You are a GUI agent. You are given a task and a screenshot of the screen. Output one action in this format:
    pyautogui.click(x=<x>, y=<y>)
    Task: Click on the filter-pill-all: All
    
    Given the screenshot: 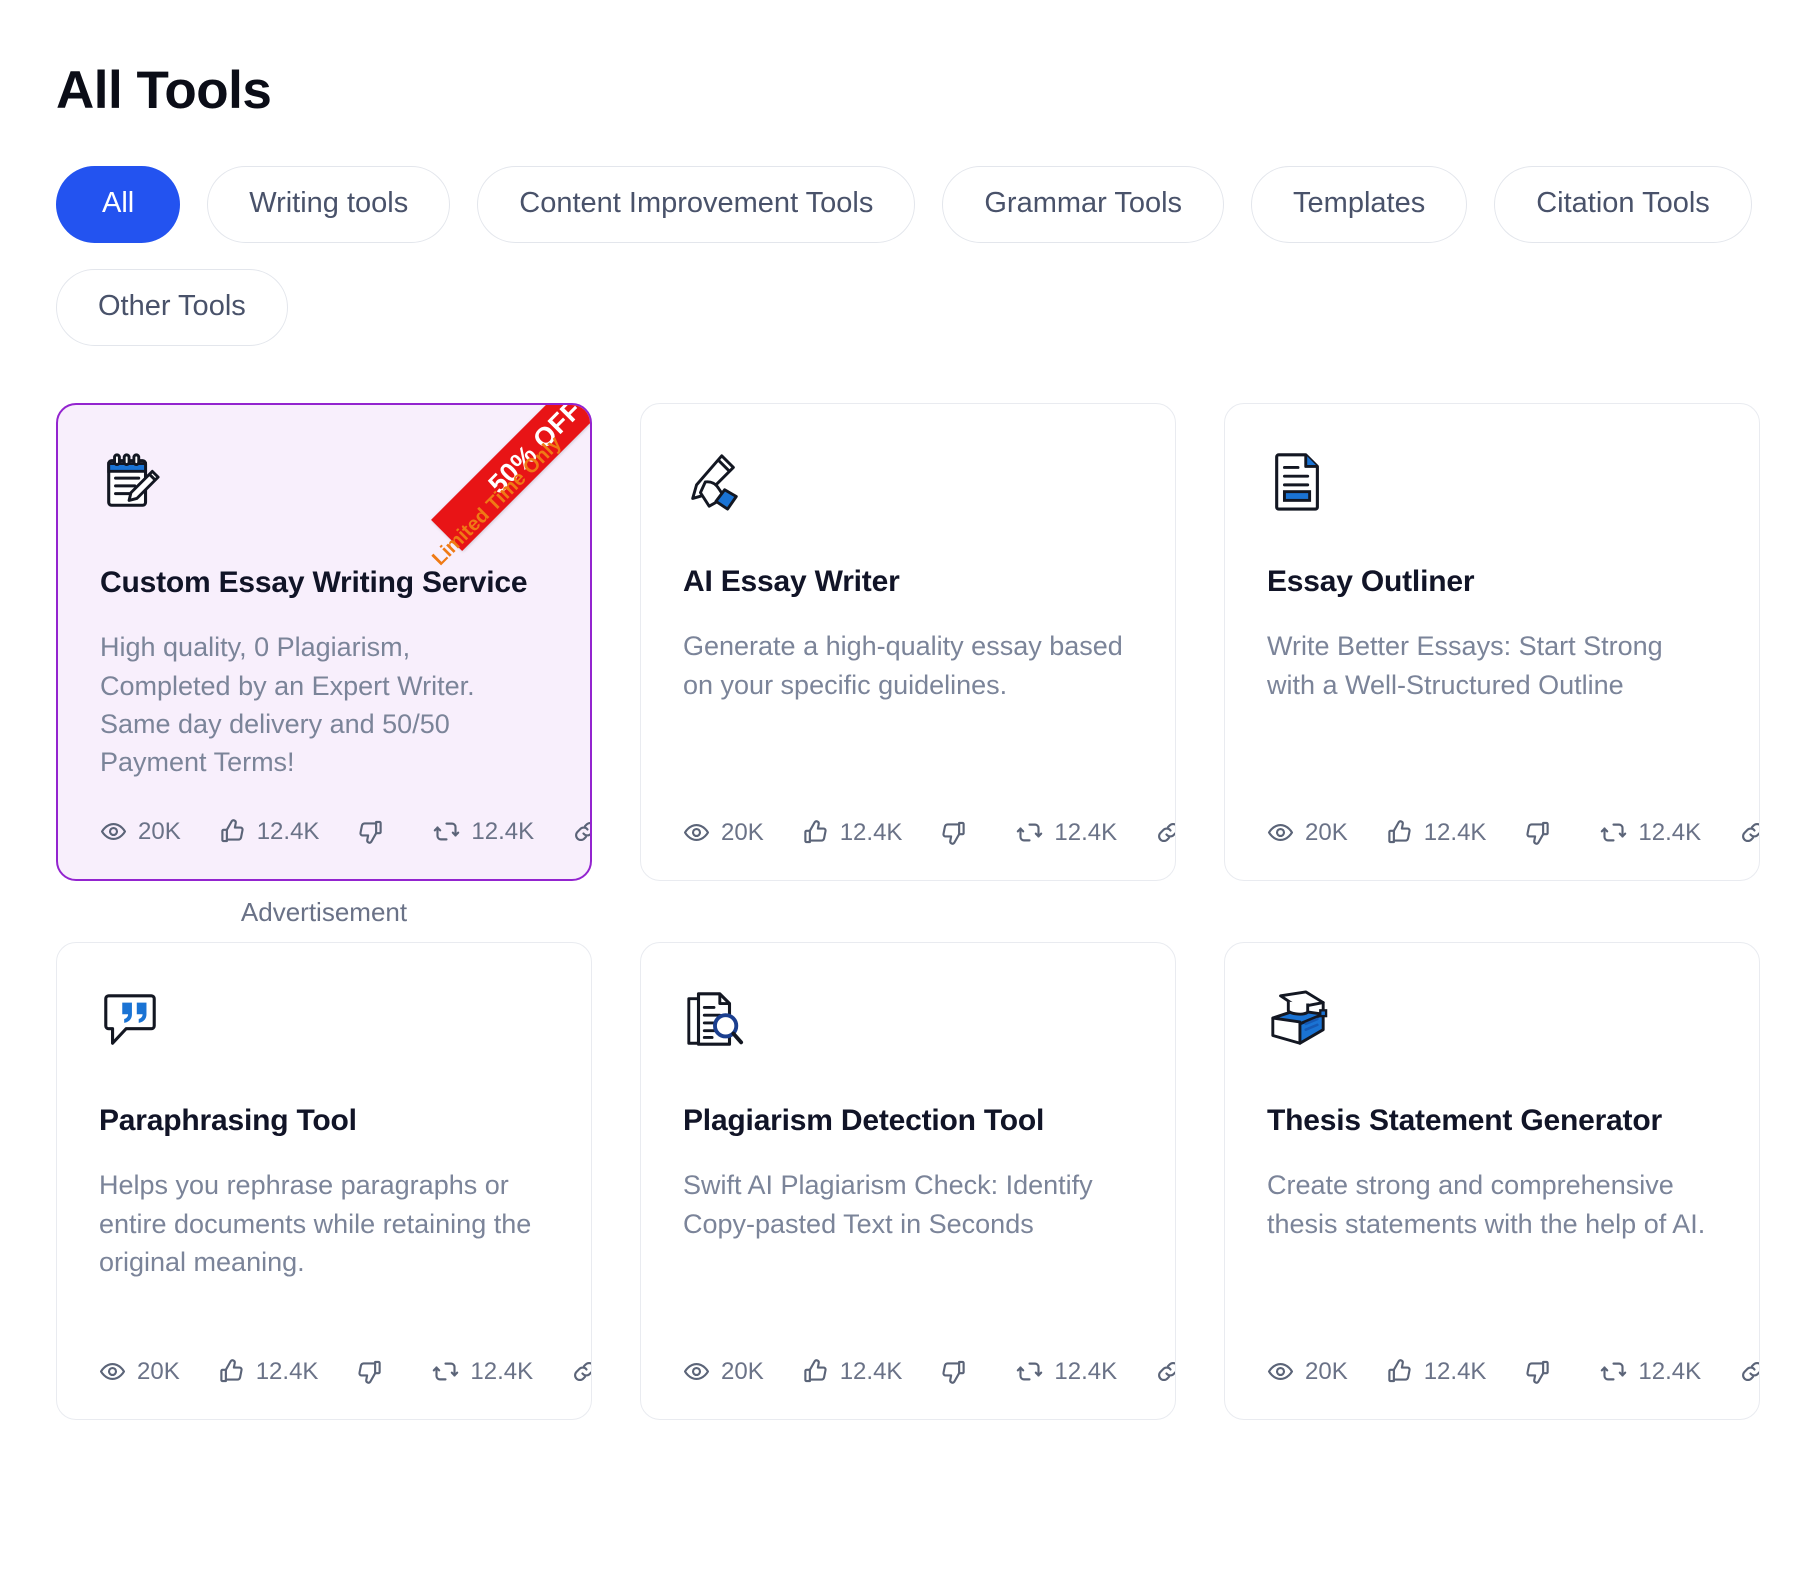 What is the action you would take?
    pyautogui.click(x=118, y=205)
    